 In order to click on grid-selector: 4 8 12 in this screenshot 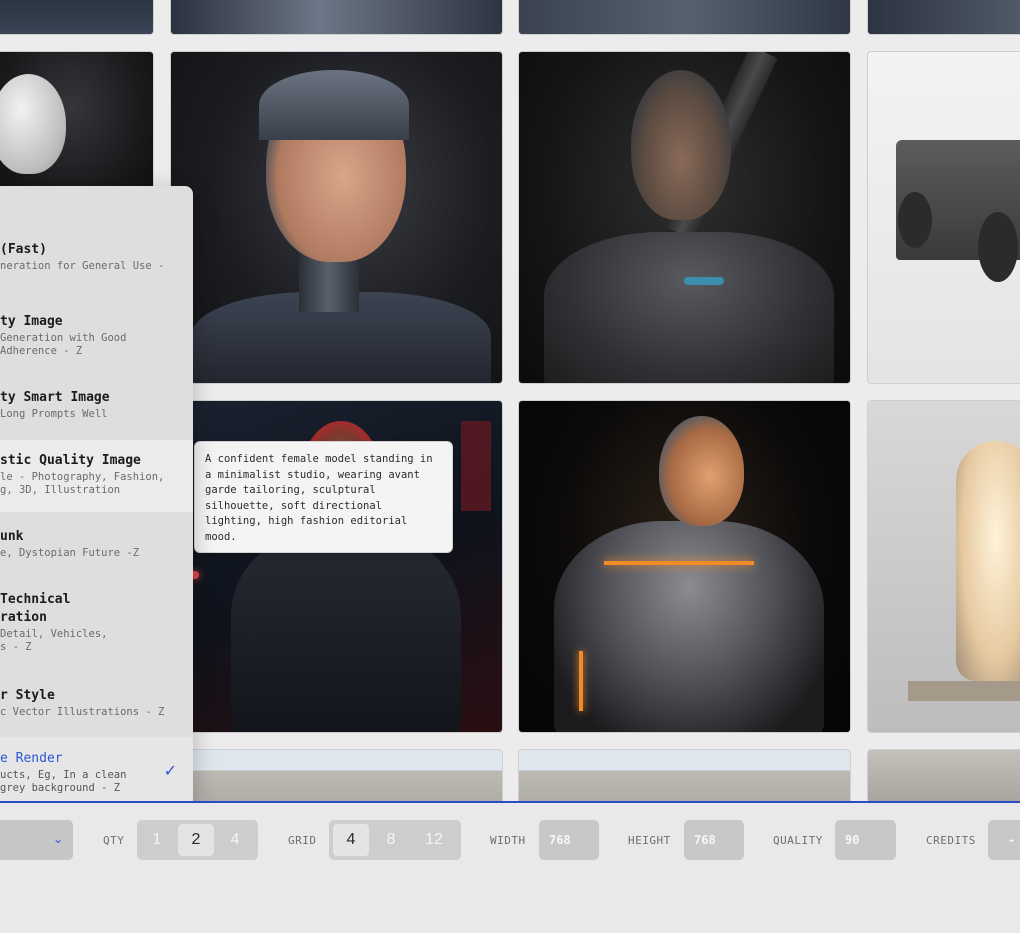, I will do `click(395, 840)`.